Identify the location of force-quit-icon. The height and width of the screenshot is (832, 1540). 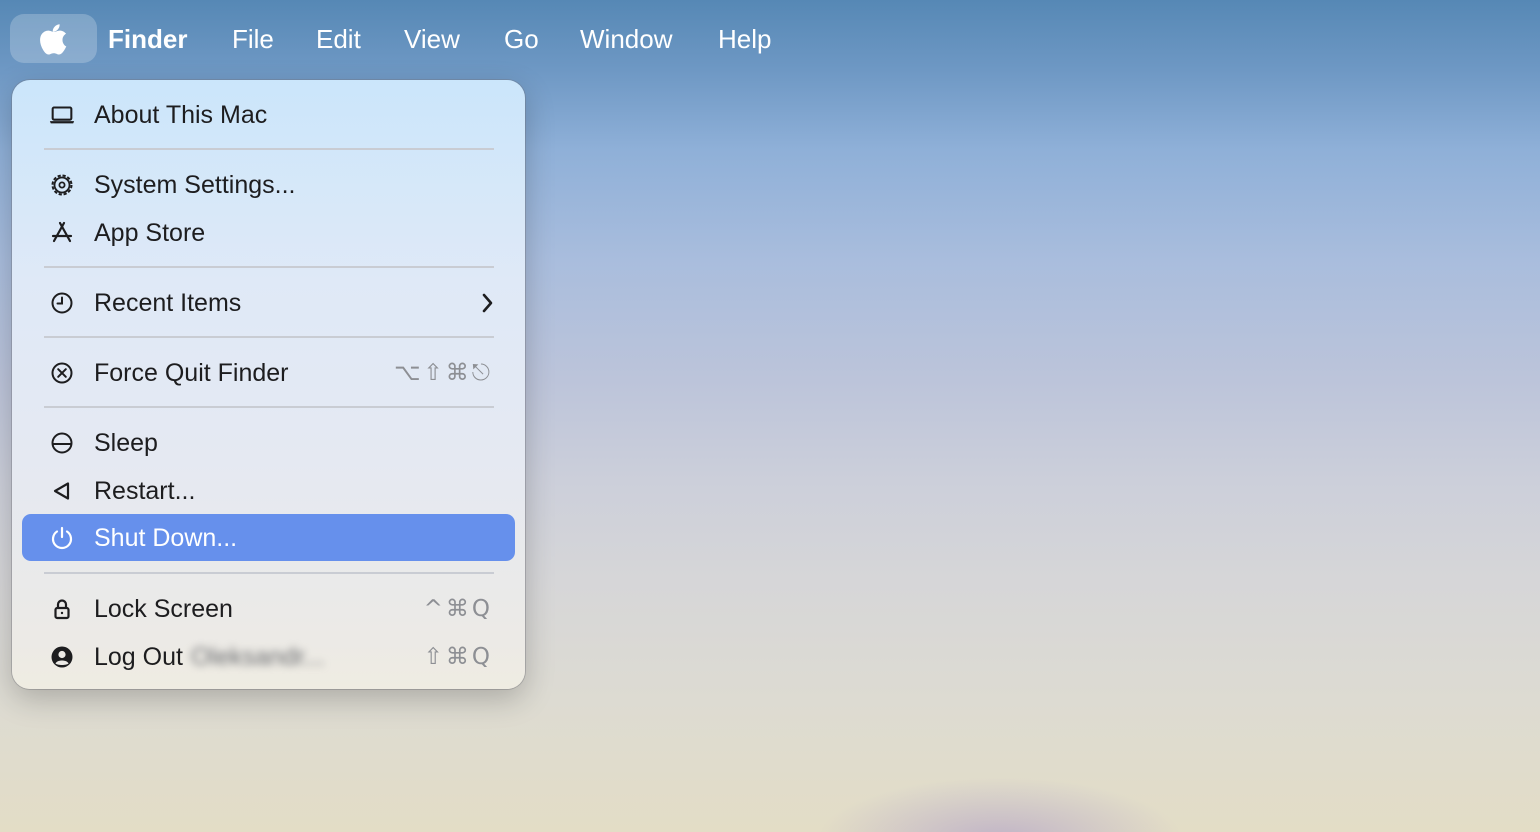
(62, 373).